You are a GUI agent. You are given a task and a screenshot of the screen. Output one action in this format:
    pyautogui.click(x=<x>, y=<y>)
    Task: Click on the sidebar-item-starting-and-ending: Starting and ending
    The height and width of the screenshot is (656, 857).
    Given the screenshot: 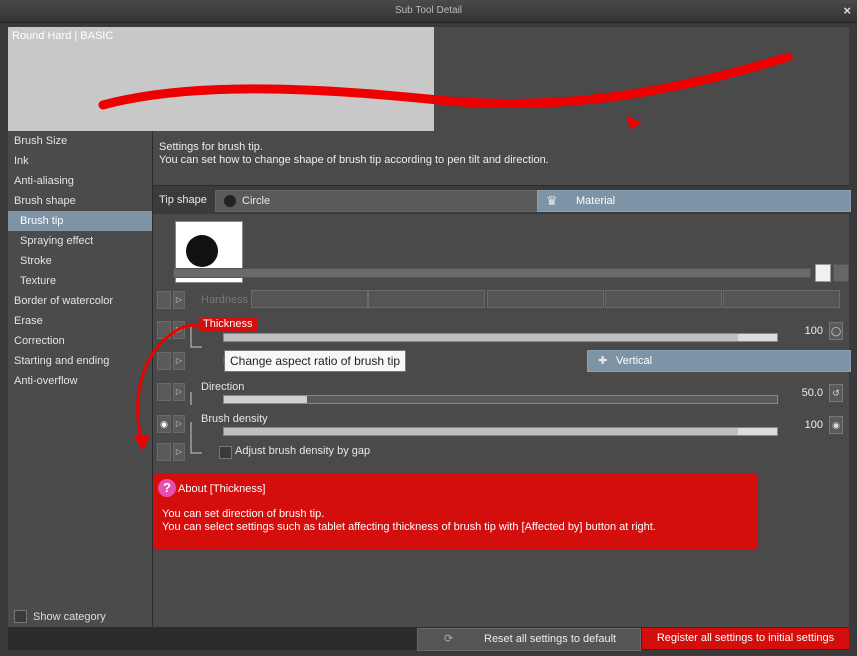 What is the action you would take?
    pyautogui.click(x=80, y=361)
    